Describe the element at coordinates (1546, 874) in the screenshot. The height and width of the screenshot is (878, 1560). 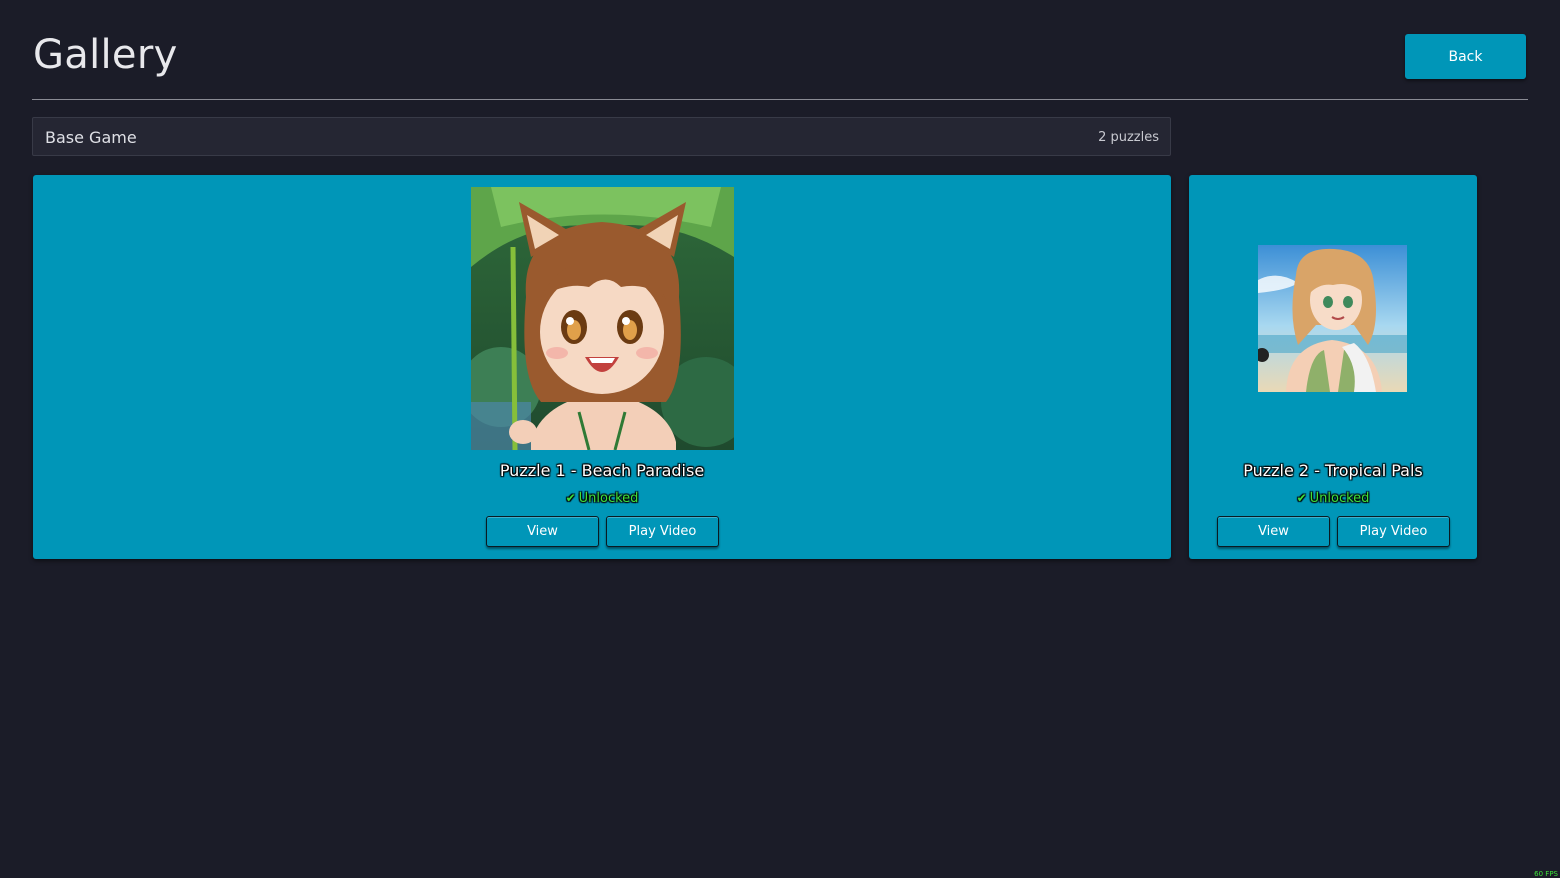
I see `fps-counter: 60 FPS` at that location.